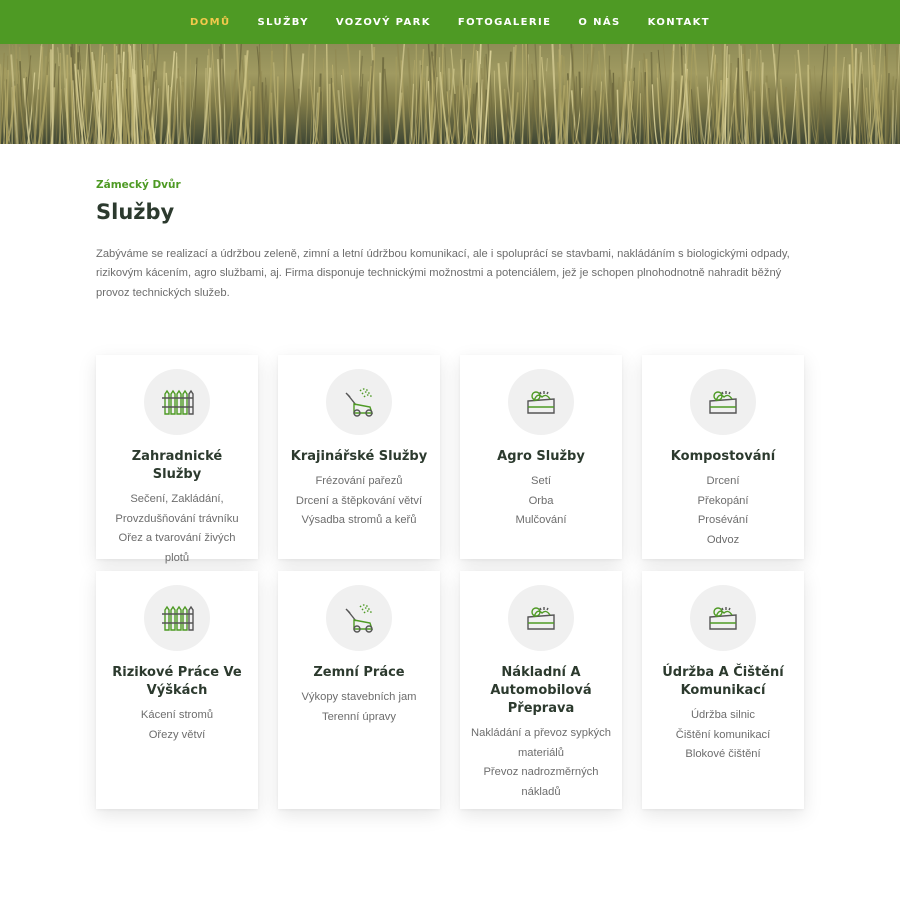  What do you see at coordinates (135, 212) in the screenshot?
I see `page-title: Služby` at bounding box center [135, 212].